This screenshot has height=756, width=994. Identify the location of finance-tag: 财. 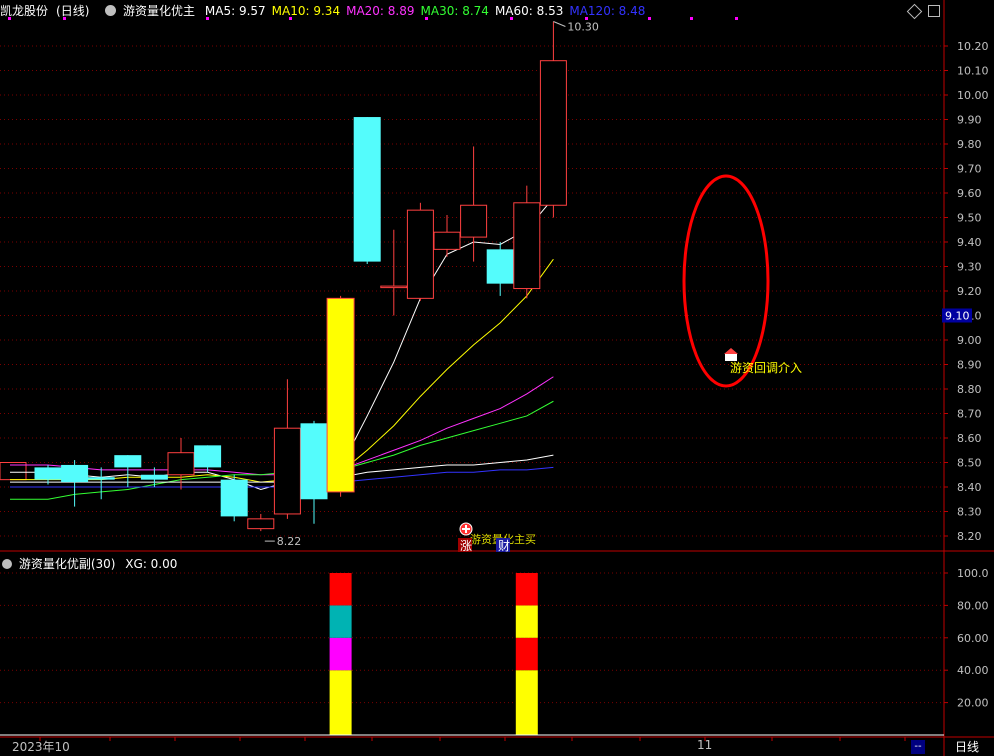
(504, 546).